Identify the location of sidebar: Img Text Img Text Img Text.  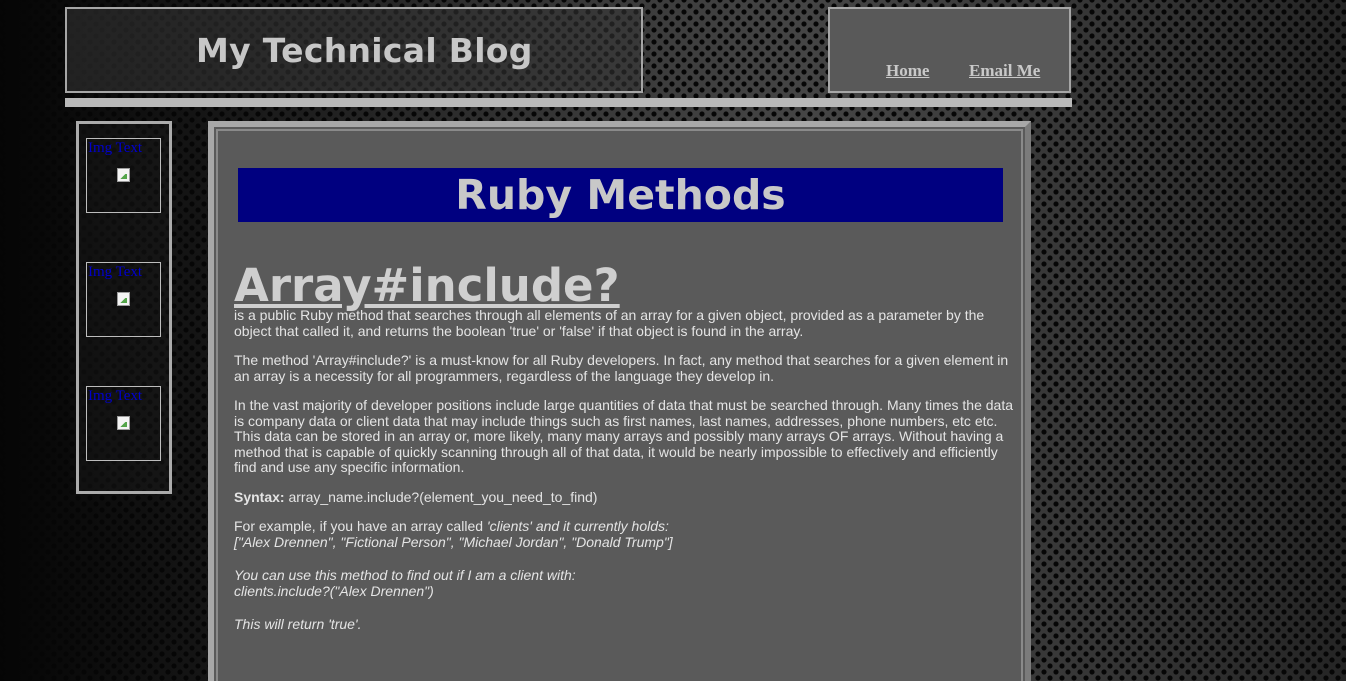
(124, 307).